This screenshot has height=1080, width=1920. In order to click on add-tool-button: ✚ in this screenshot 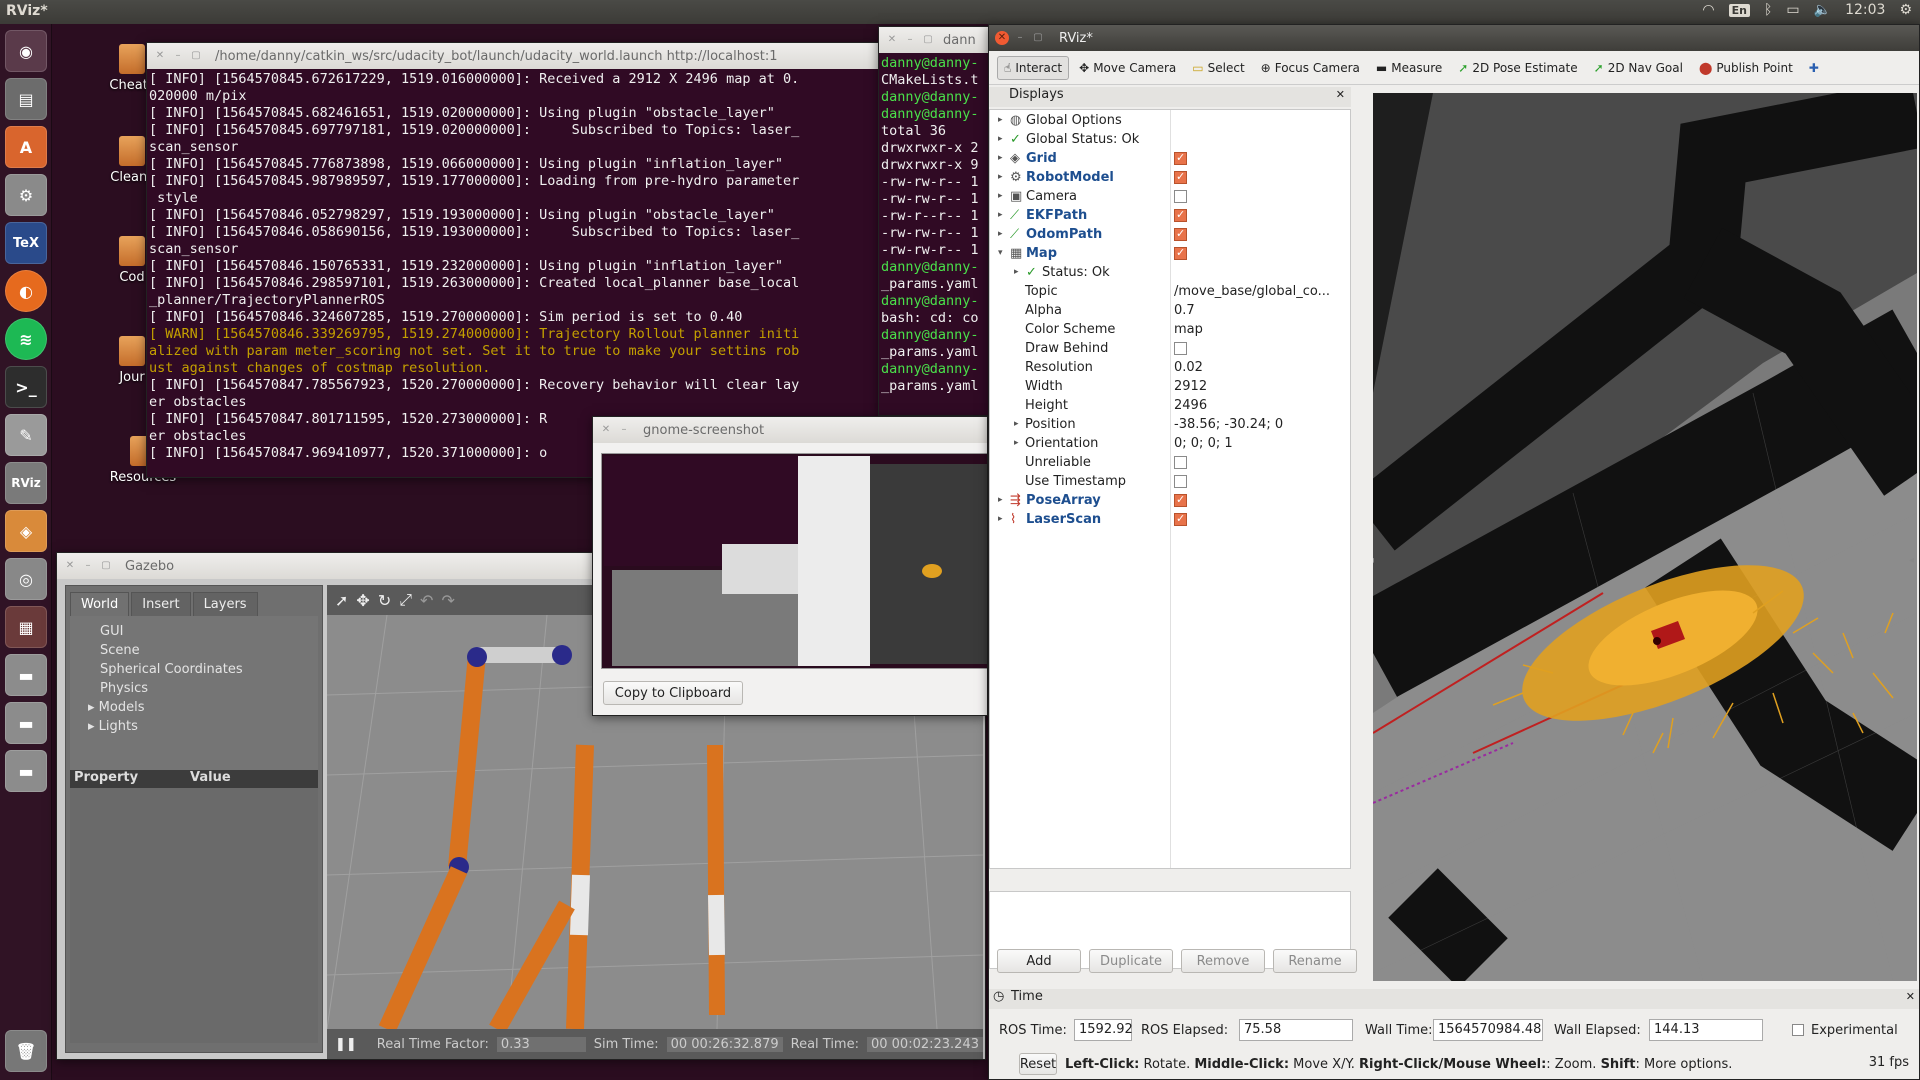, I will do `click(1814, 68)`.